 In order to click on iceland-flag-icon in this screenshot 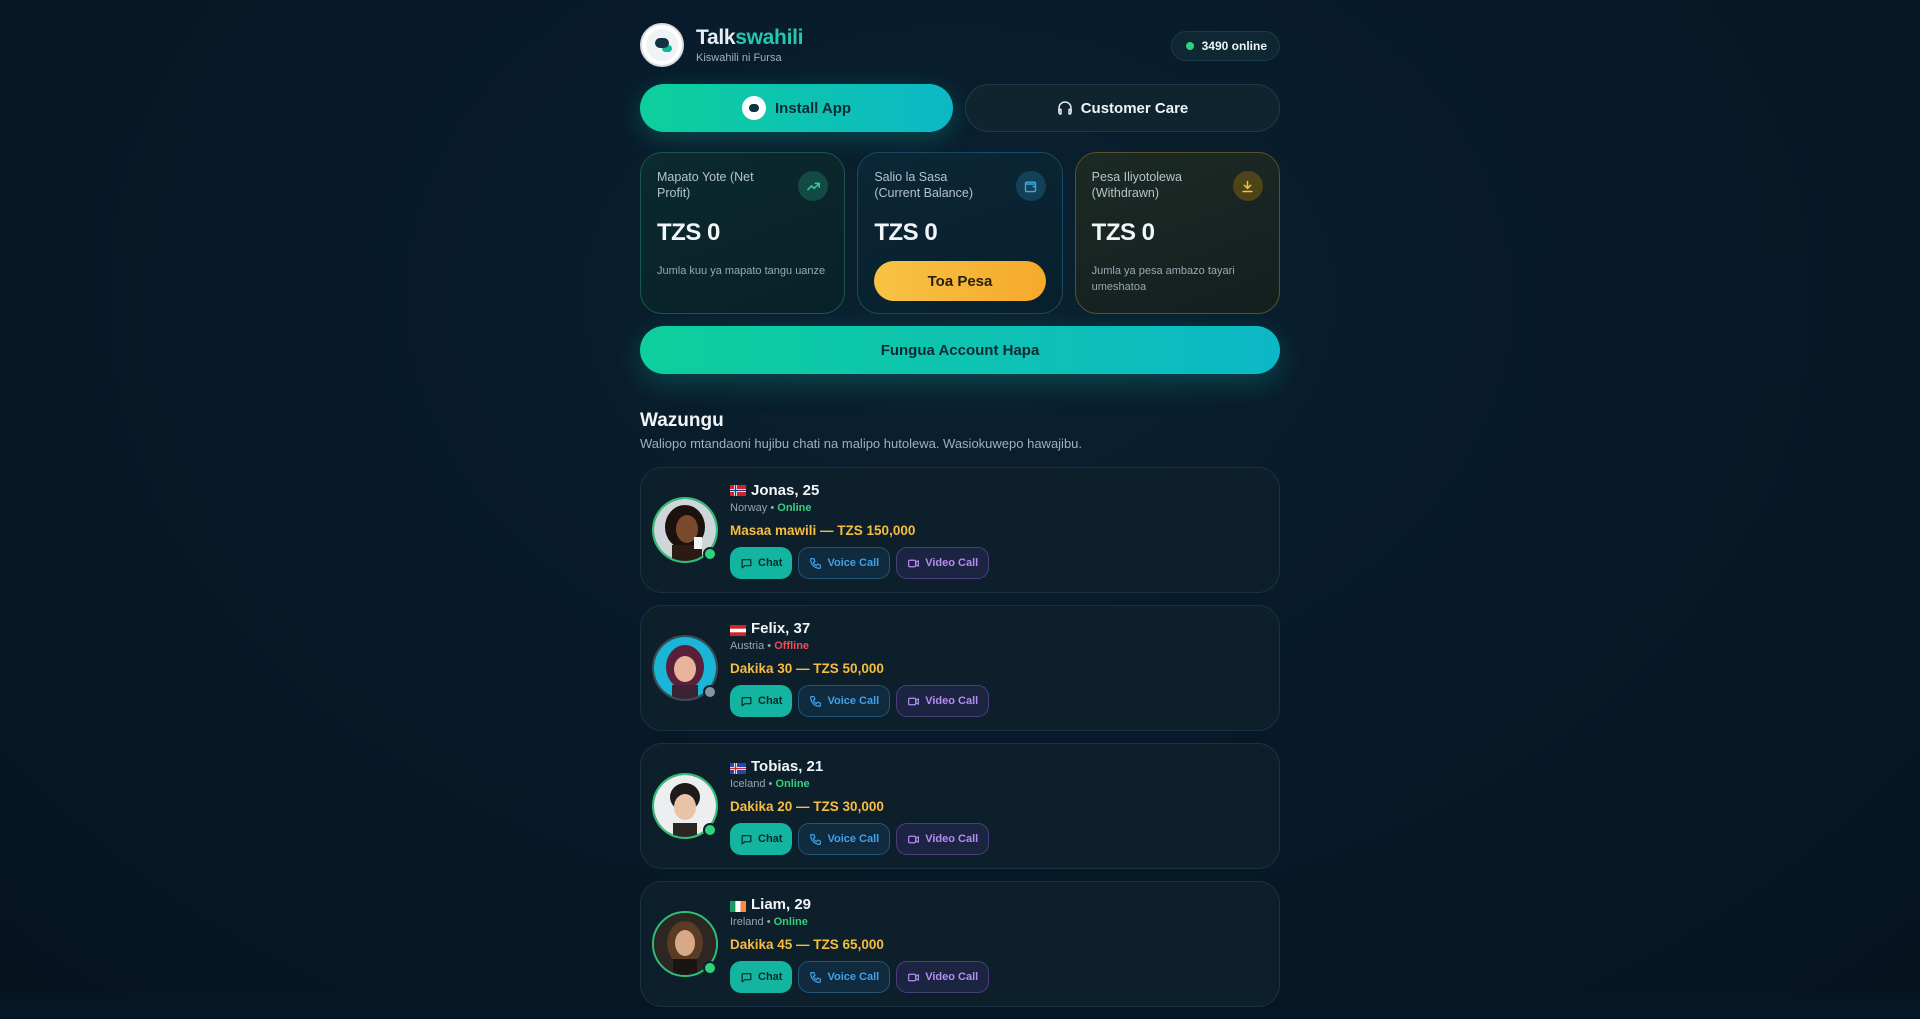, I will do `click(738, 767)`.